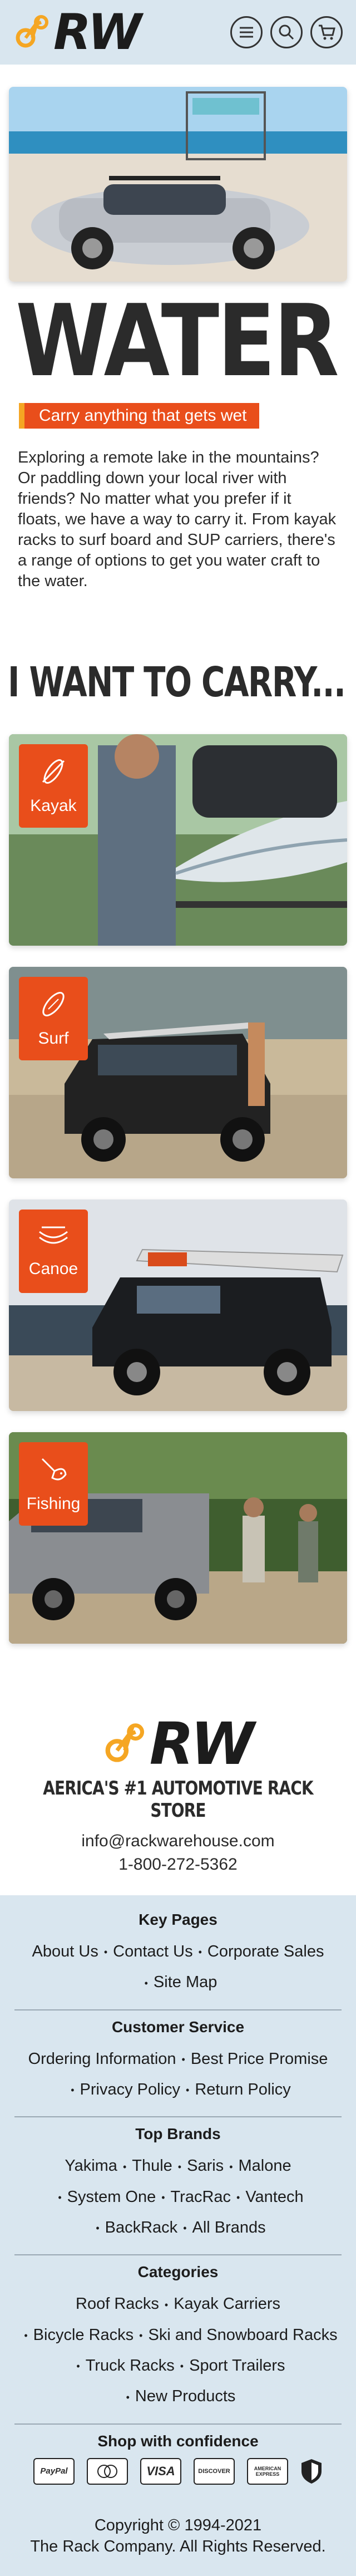  I want to click on copyright-line-1: Copyright © 1994-2021, so click(178, 2525).